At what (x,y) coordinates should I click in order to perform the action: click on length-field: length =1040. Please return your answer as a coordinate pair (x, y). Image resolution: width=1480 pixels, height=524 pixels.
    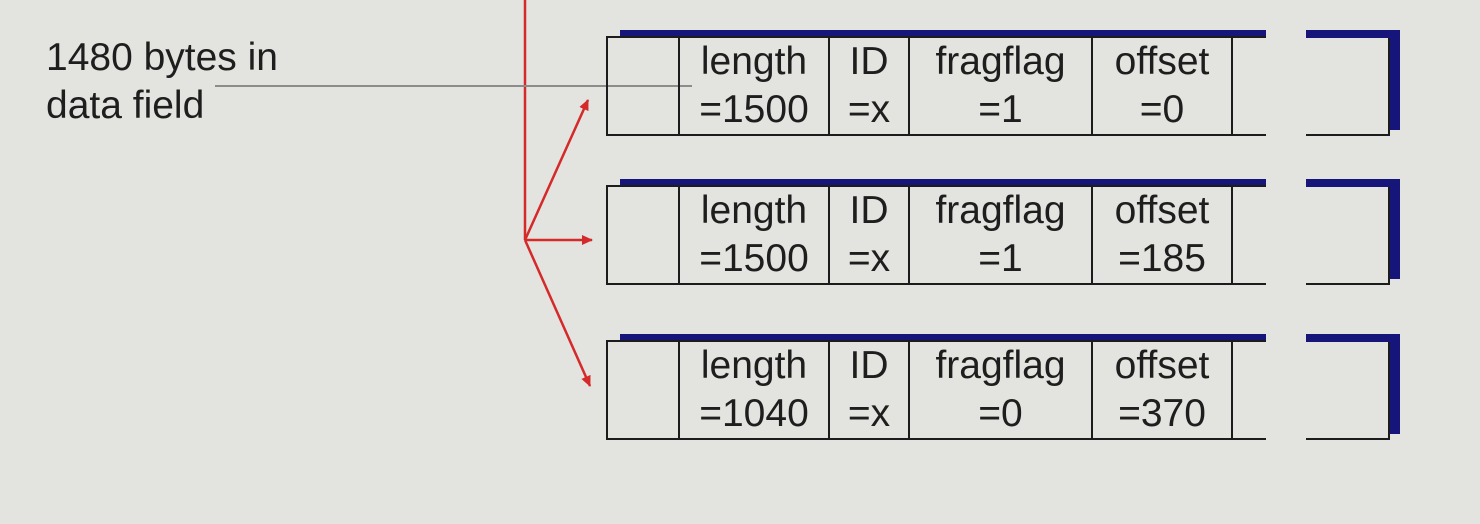
    Looking at the image, I should click on (755, 390).